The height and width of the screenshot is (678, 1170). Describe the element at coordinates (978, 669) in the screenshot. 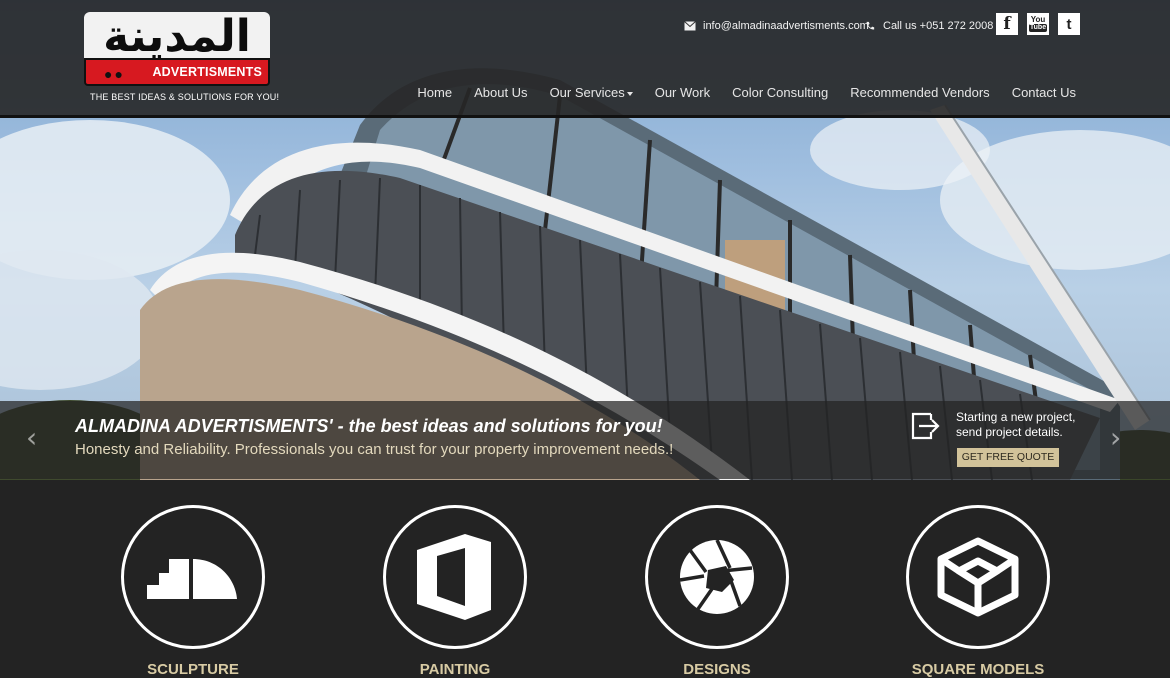

I see `service-label: SQUARE MODELS` at that location.